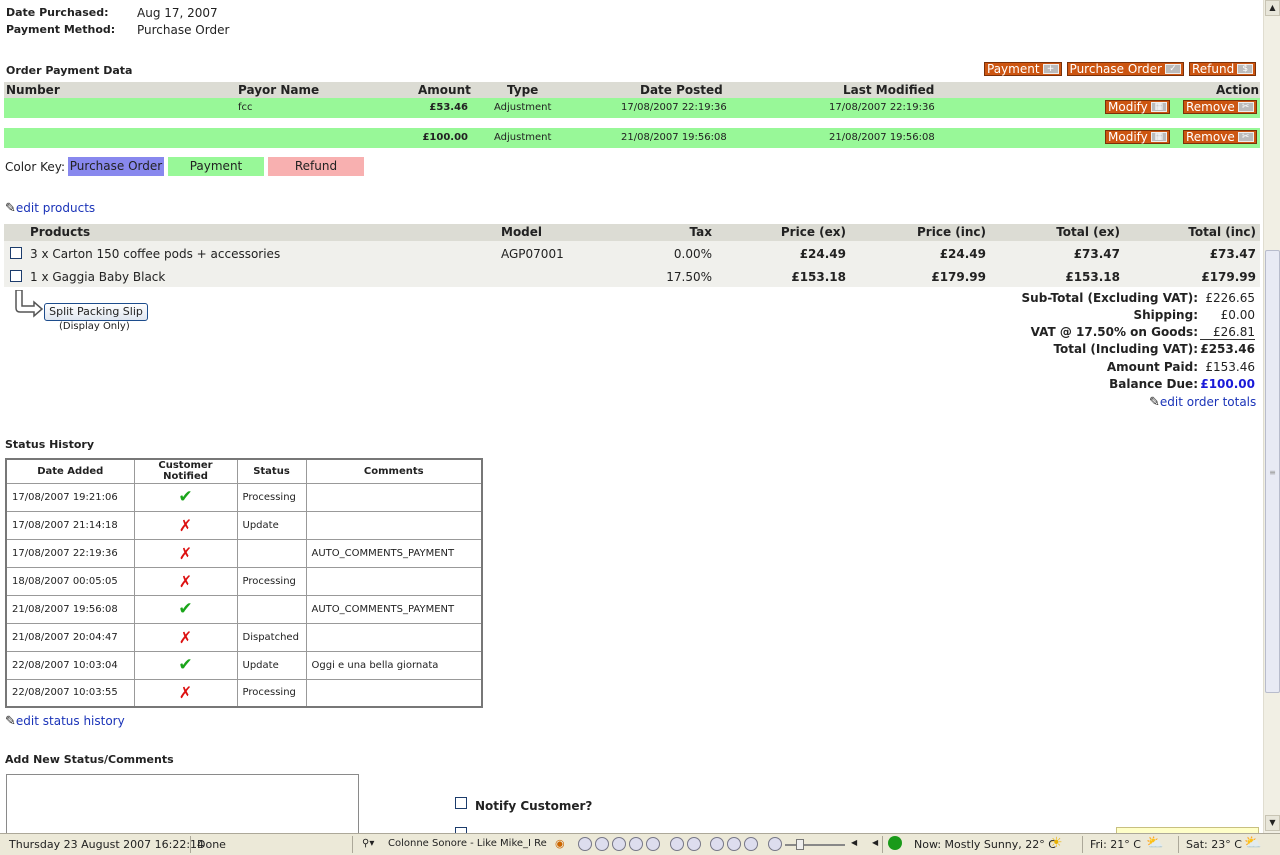 The width and height of the screenshot is (1280, 855). I want to click on up-icon, so click(734, 844).